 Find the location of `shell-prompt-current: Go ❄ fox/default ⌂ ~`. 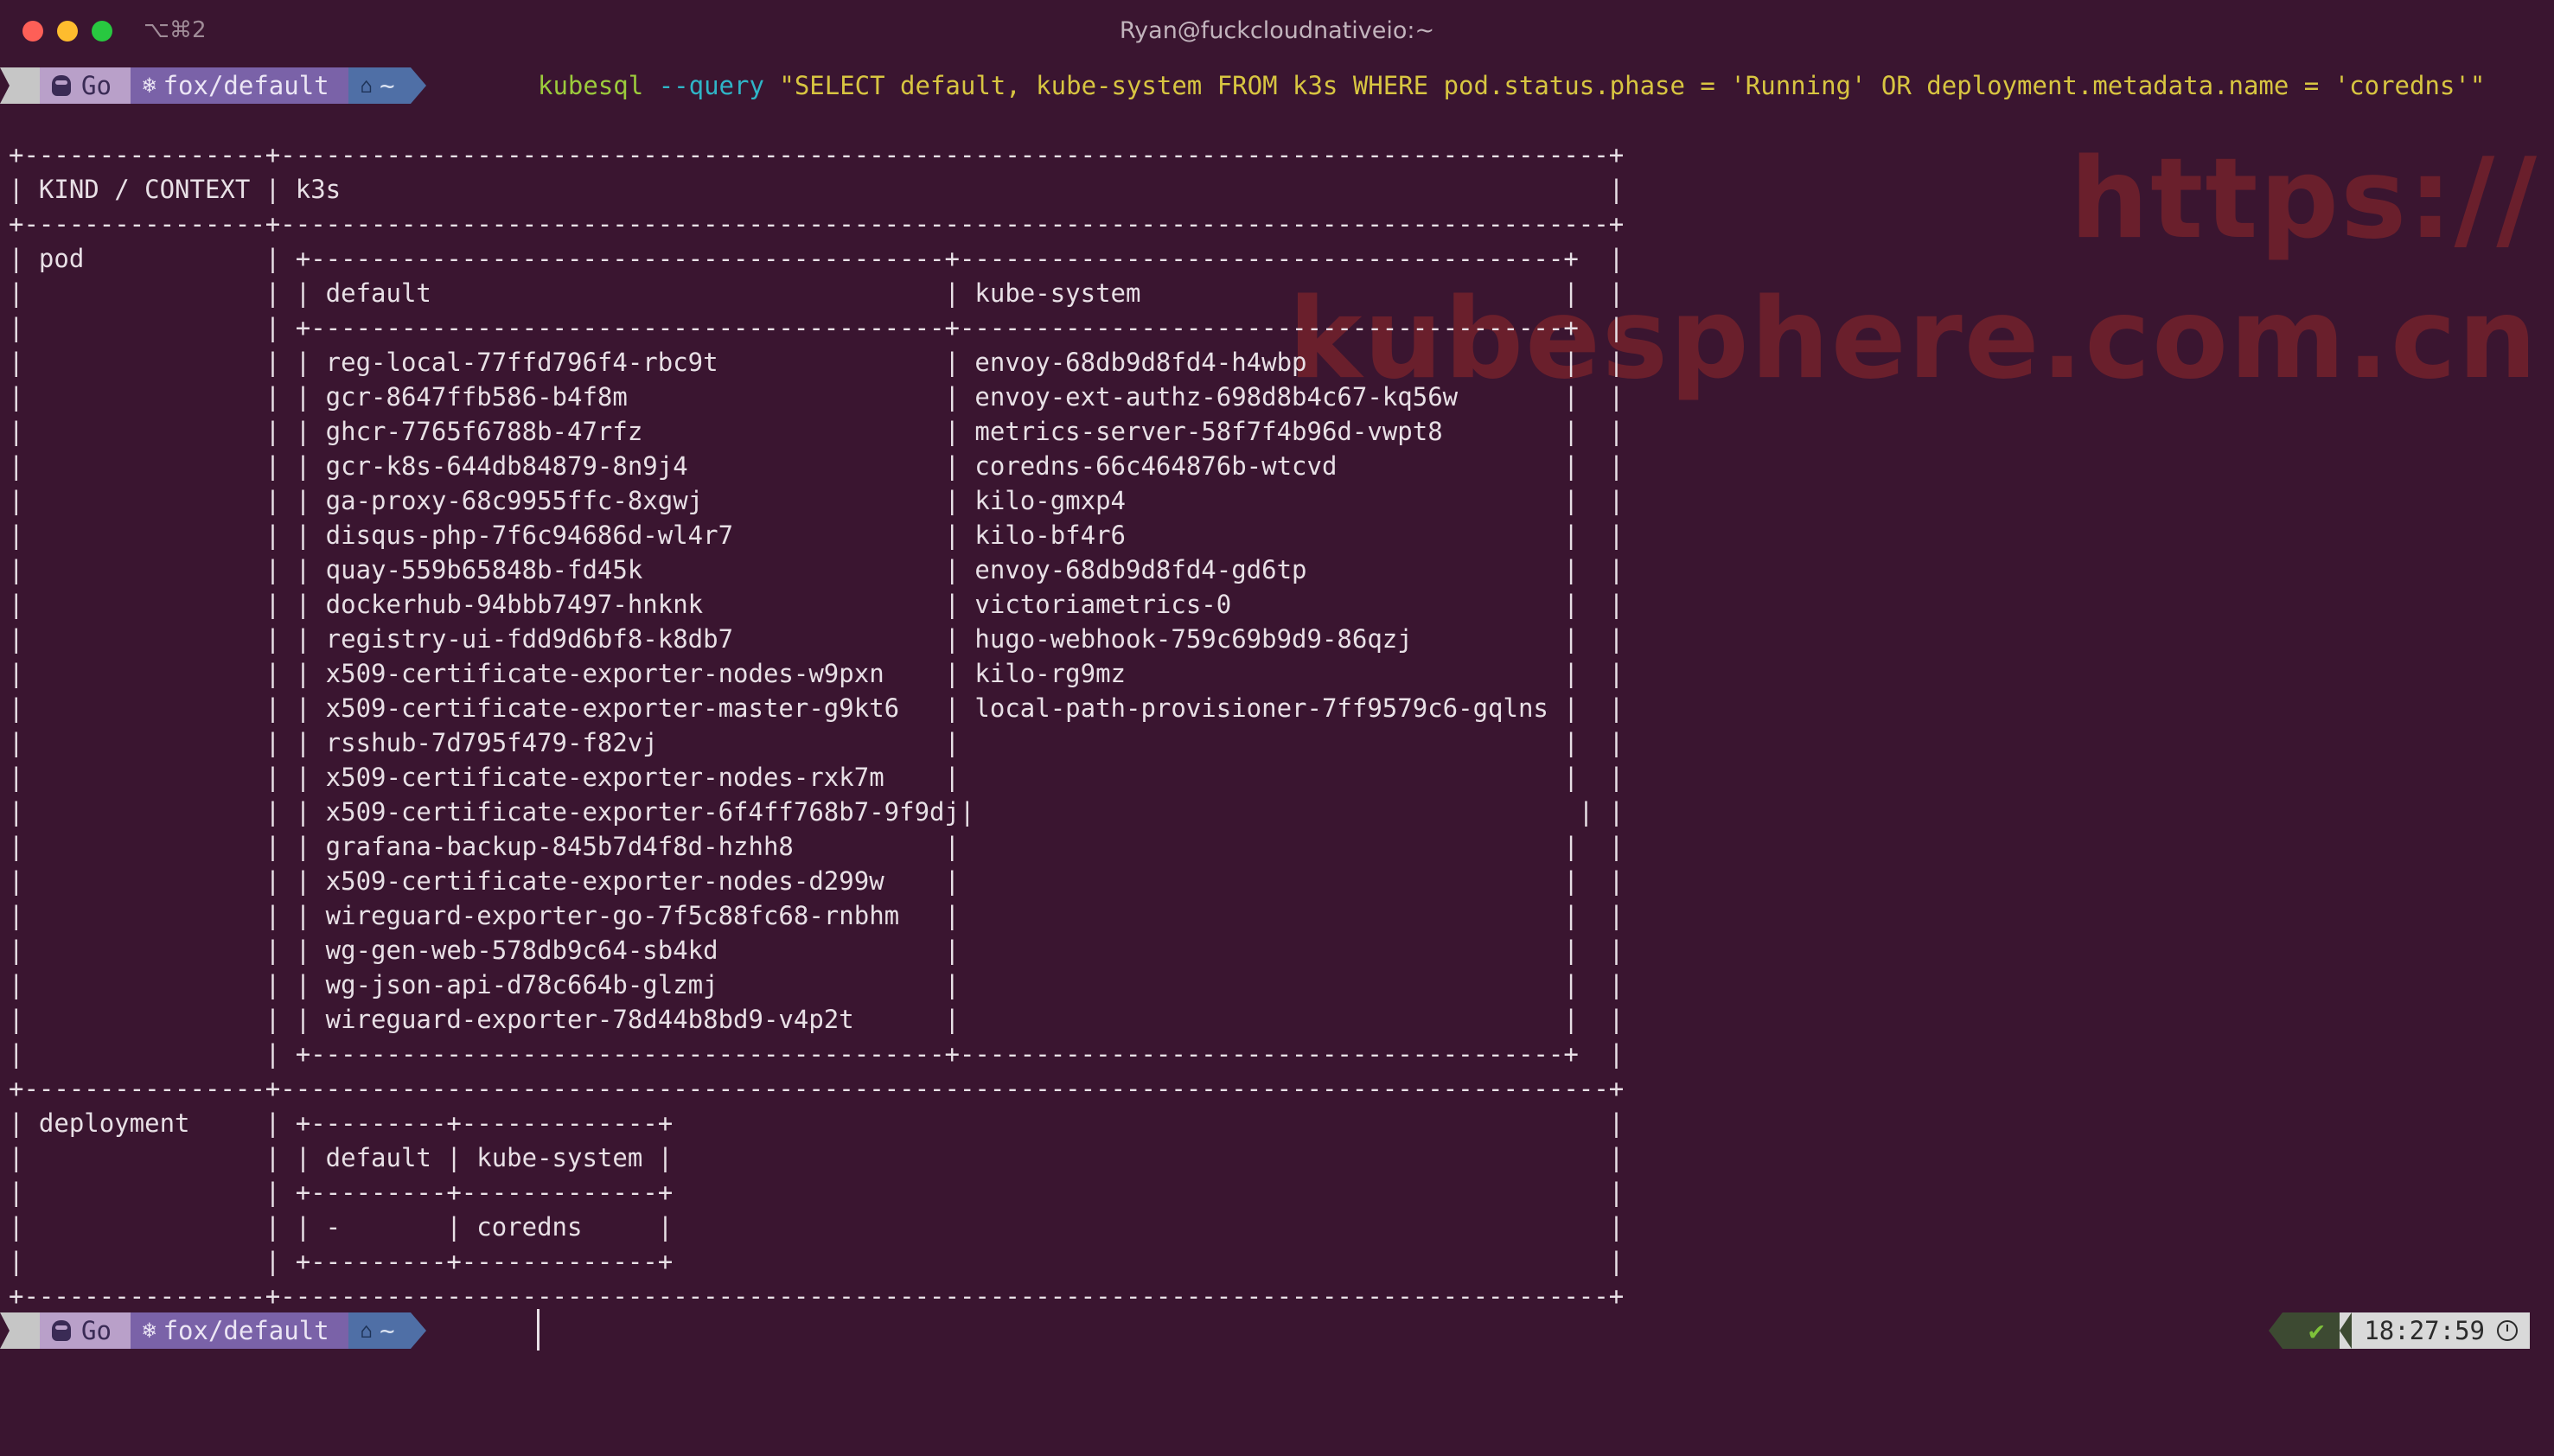

shell-prompt-current: Go ❄ fox/default ⌂ ~ is located at coordinates (213, 1331).